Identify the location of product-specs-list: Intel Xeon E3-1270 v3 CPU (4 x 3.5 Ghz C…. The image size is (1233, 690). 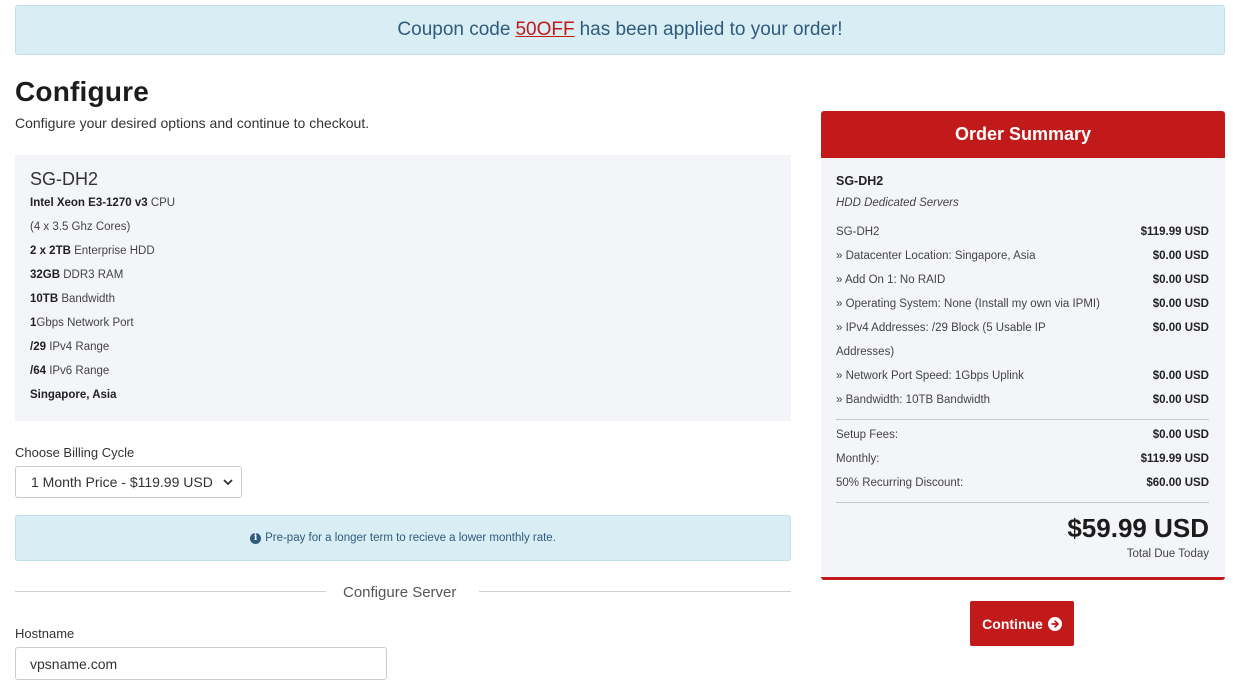
(102, 303).